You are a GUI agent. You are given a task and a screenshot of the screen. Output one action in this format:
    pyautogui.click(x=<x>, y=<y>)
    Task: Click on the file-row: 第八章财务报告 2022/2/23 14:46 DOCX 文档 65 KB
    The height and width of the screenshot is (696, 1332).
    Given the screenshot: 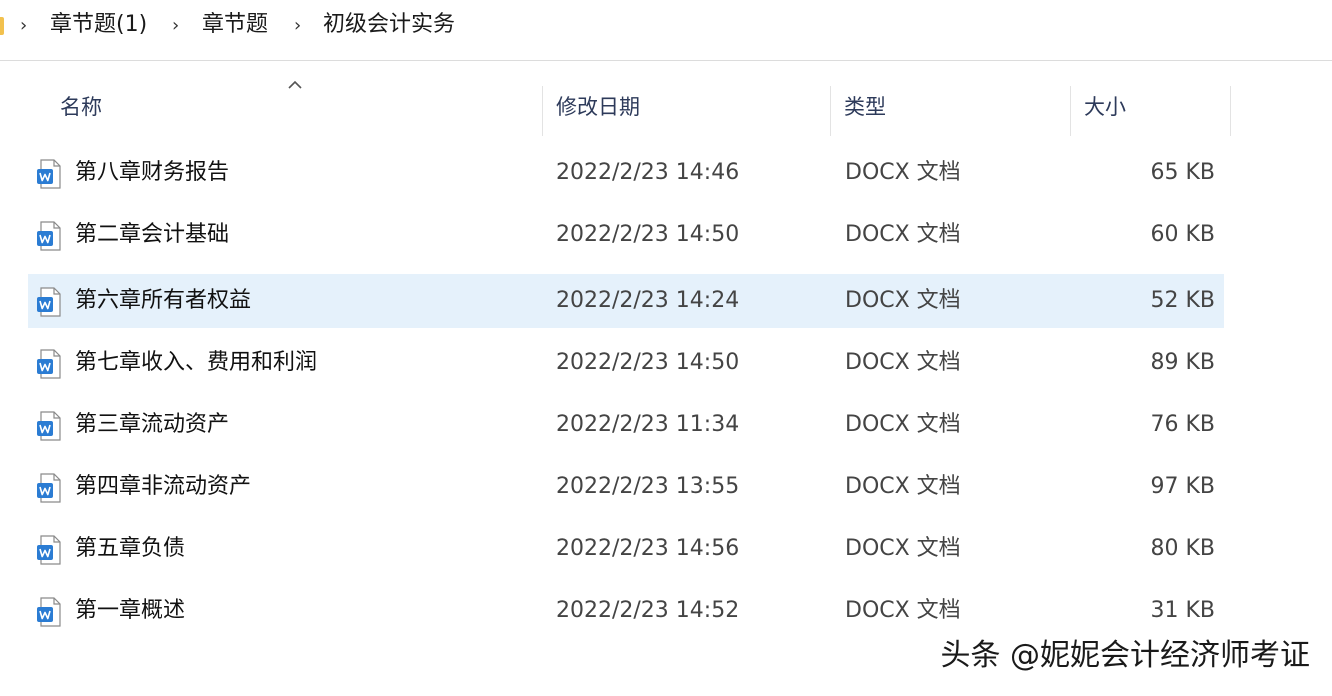 What is the action you would take?
    pyautogui.click(x=626, y=173)
    